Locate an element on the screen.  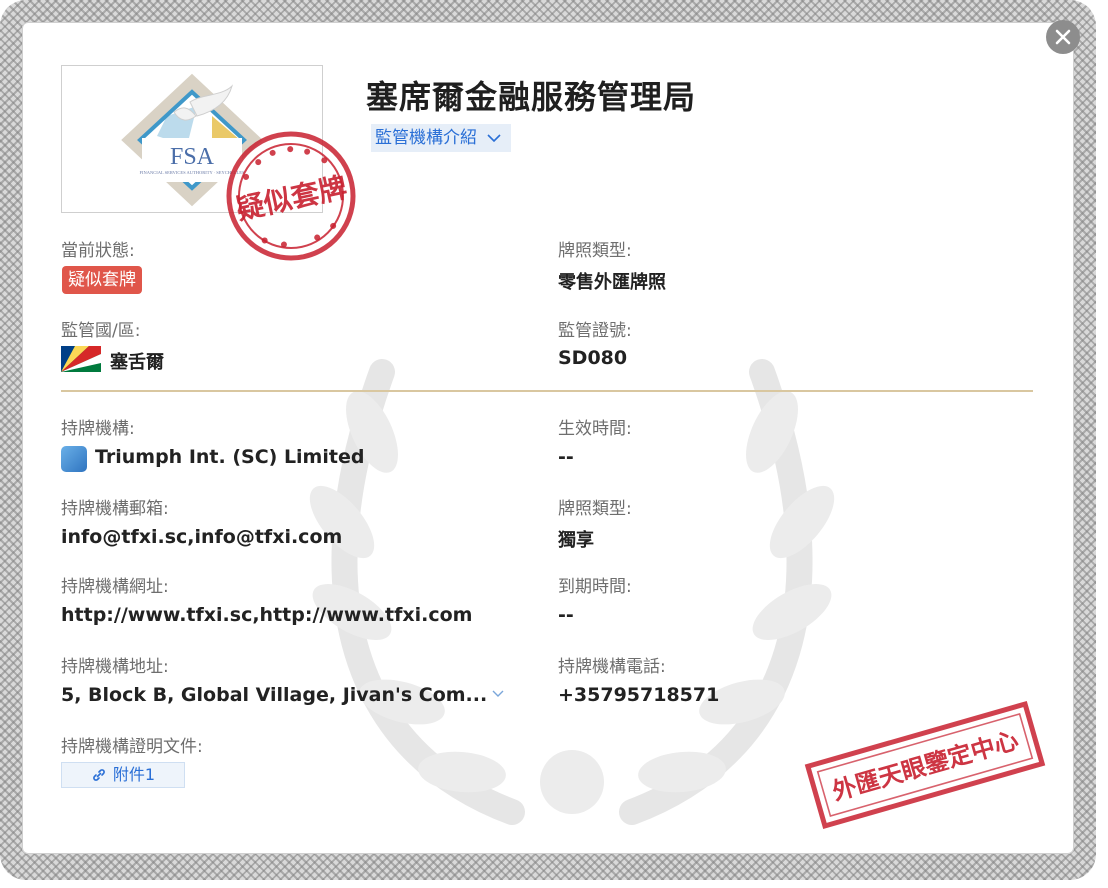
org-website-label: 持牌機構網址: is located at coordinates (115, 587).